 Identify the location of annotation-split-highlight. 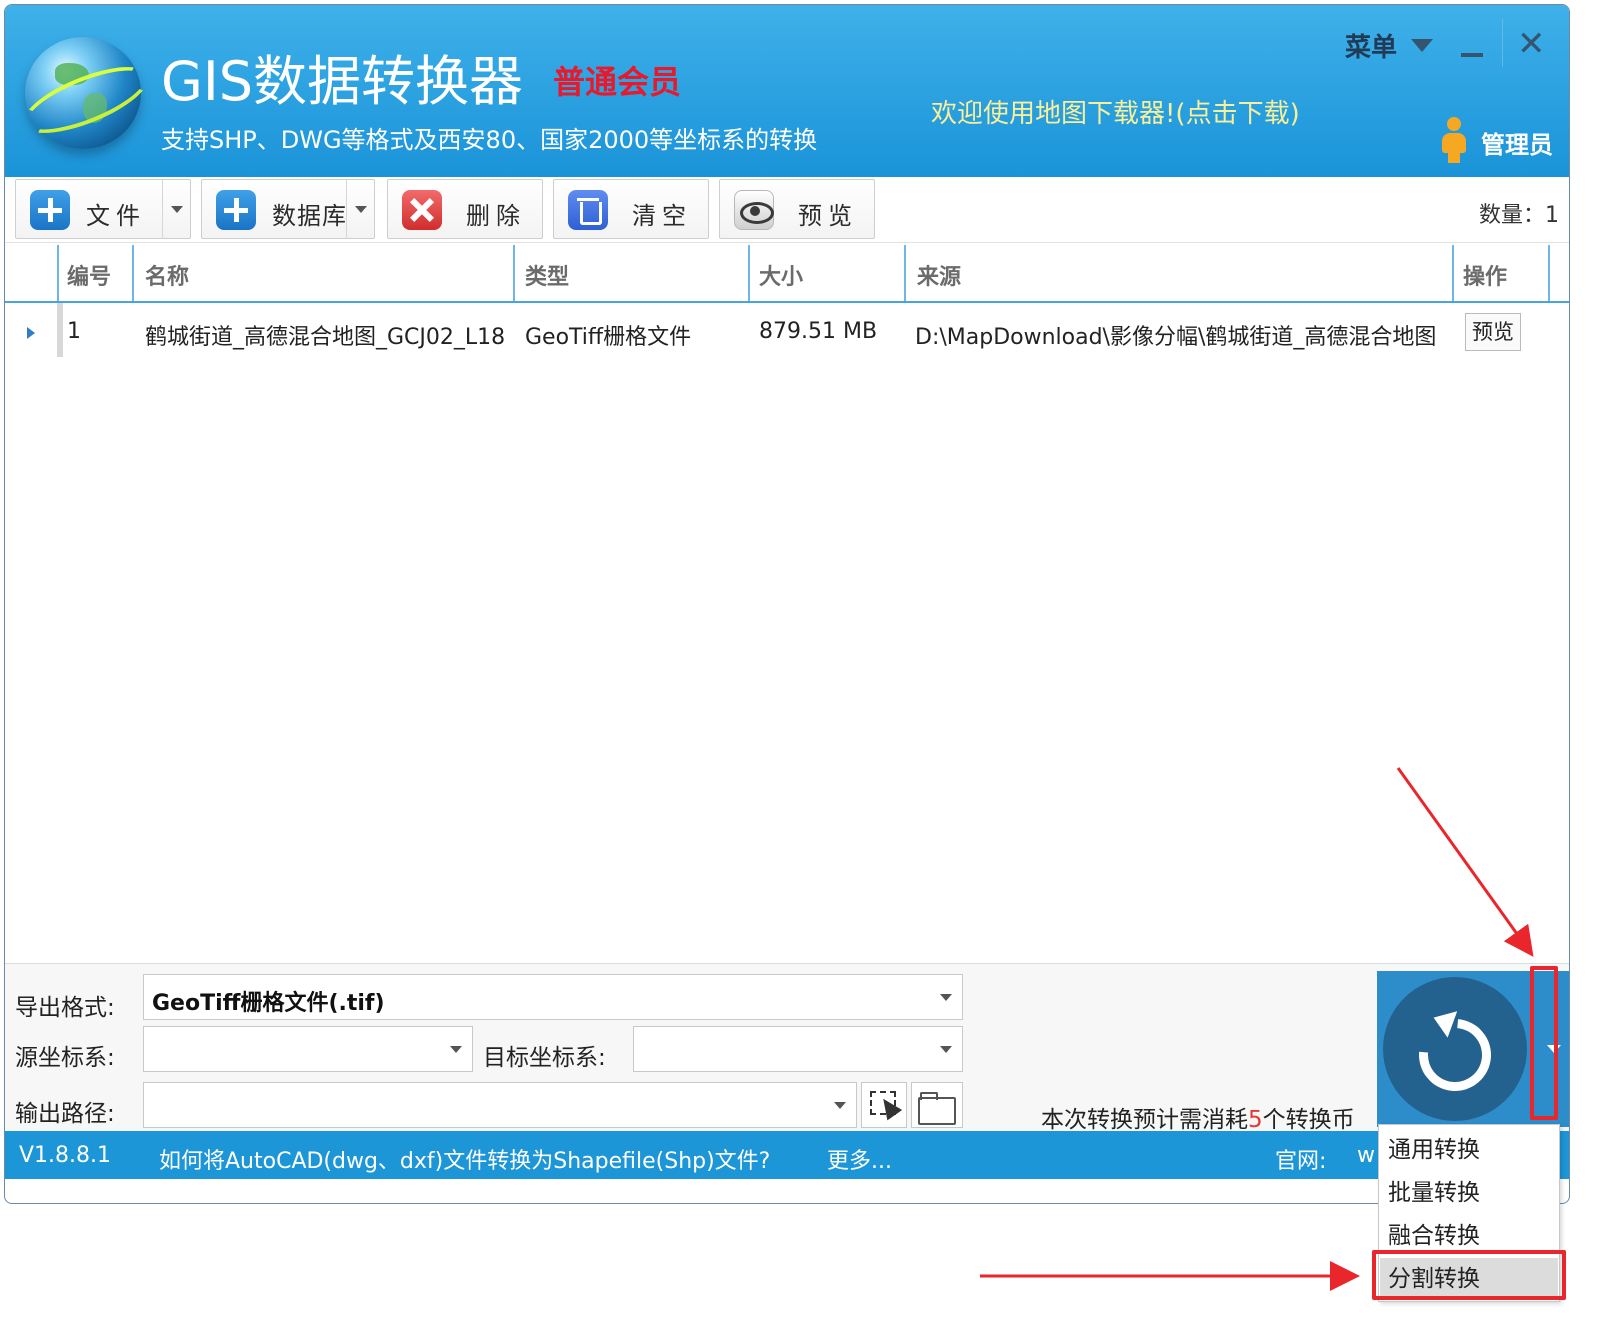
(1469, 1275).